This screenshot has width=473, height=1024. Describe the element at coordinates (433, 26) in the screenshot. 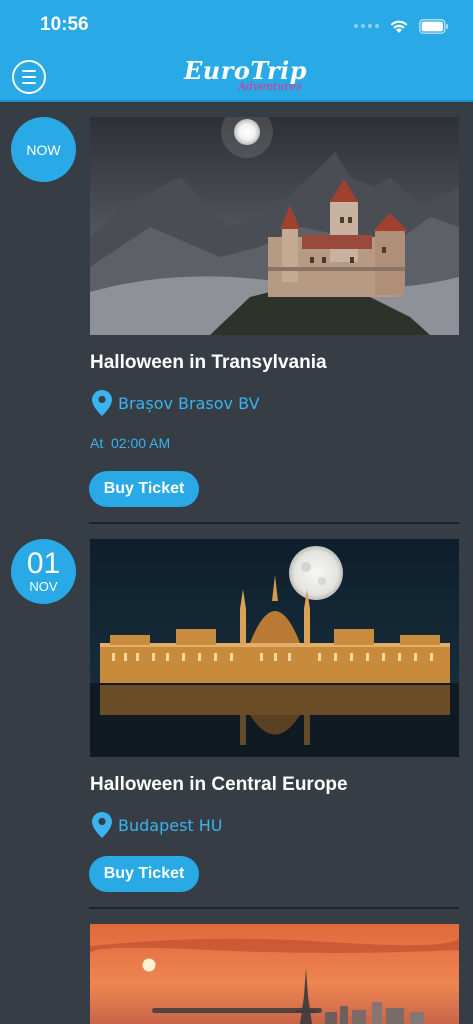

I see `battery-icon` at that location.